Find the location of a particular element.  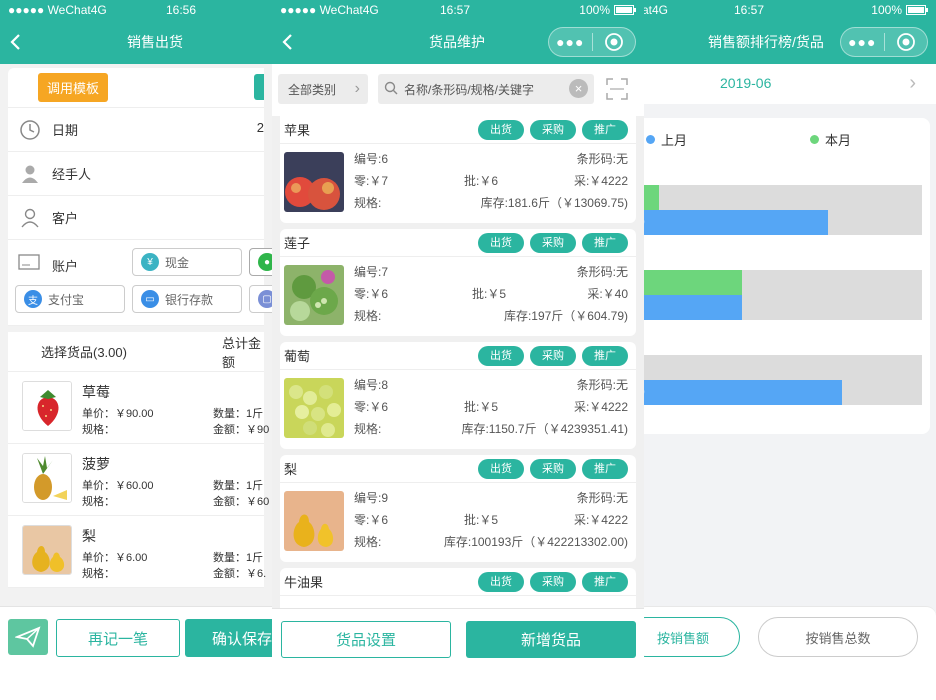

purchase-price: 采:￥4222 is located at coordinates (600, 181).